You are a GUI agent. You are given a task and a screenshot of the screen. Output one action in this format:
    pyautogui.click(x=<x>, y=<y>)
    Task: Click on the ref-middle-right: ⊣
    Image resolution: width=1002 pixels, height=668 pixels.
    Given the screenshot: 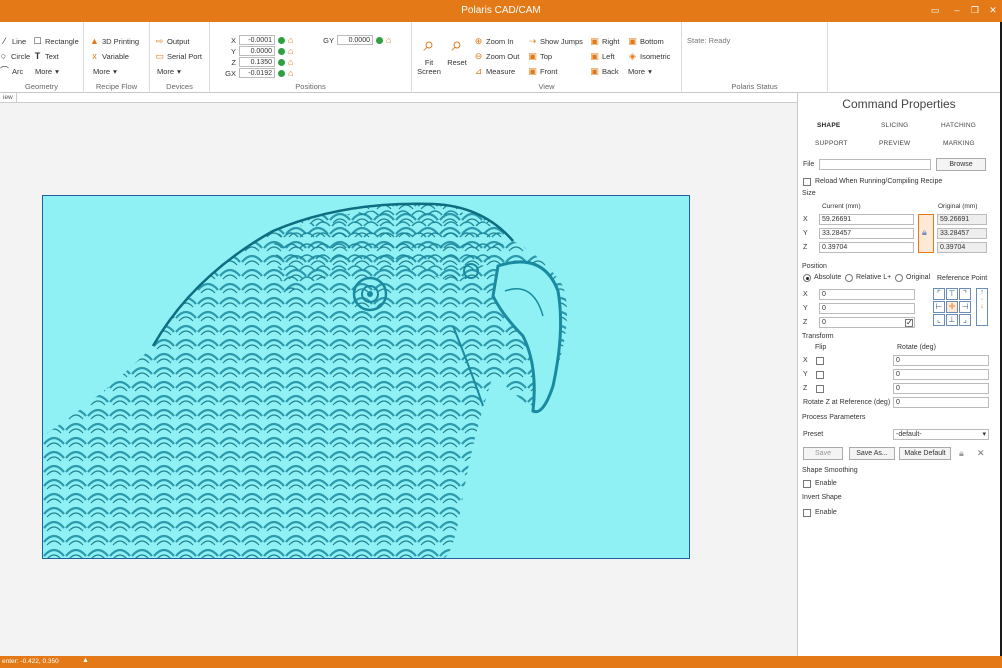 What is the action you would take?
    pyautogui.click(x=965, y=307)
    